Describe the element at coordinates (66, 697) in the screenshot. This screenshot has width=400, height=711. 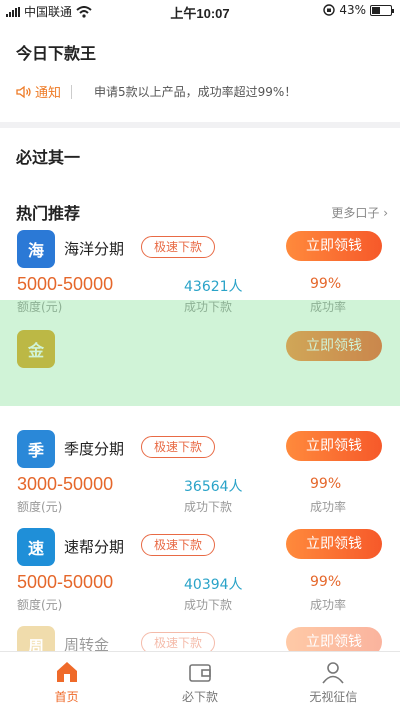
I see `tab-home-label: 首页` at that location.